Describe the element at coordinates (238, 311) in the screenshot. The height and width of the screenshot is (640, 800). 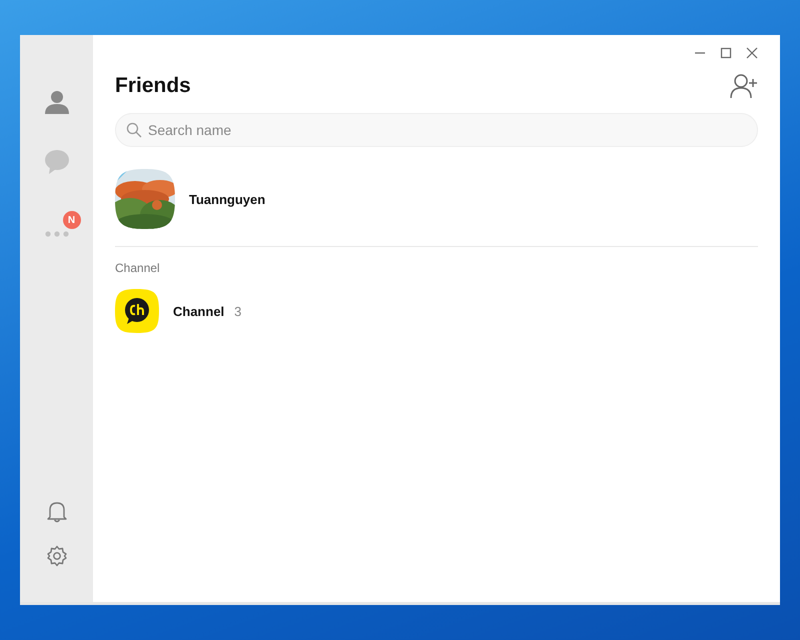
I see `channel-count: 3` at that location.